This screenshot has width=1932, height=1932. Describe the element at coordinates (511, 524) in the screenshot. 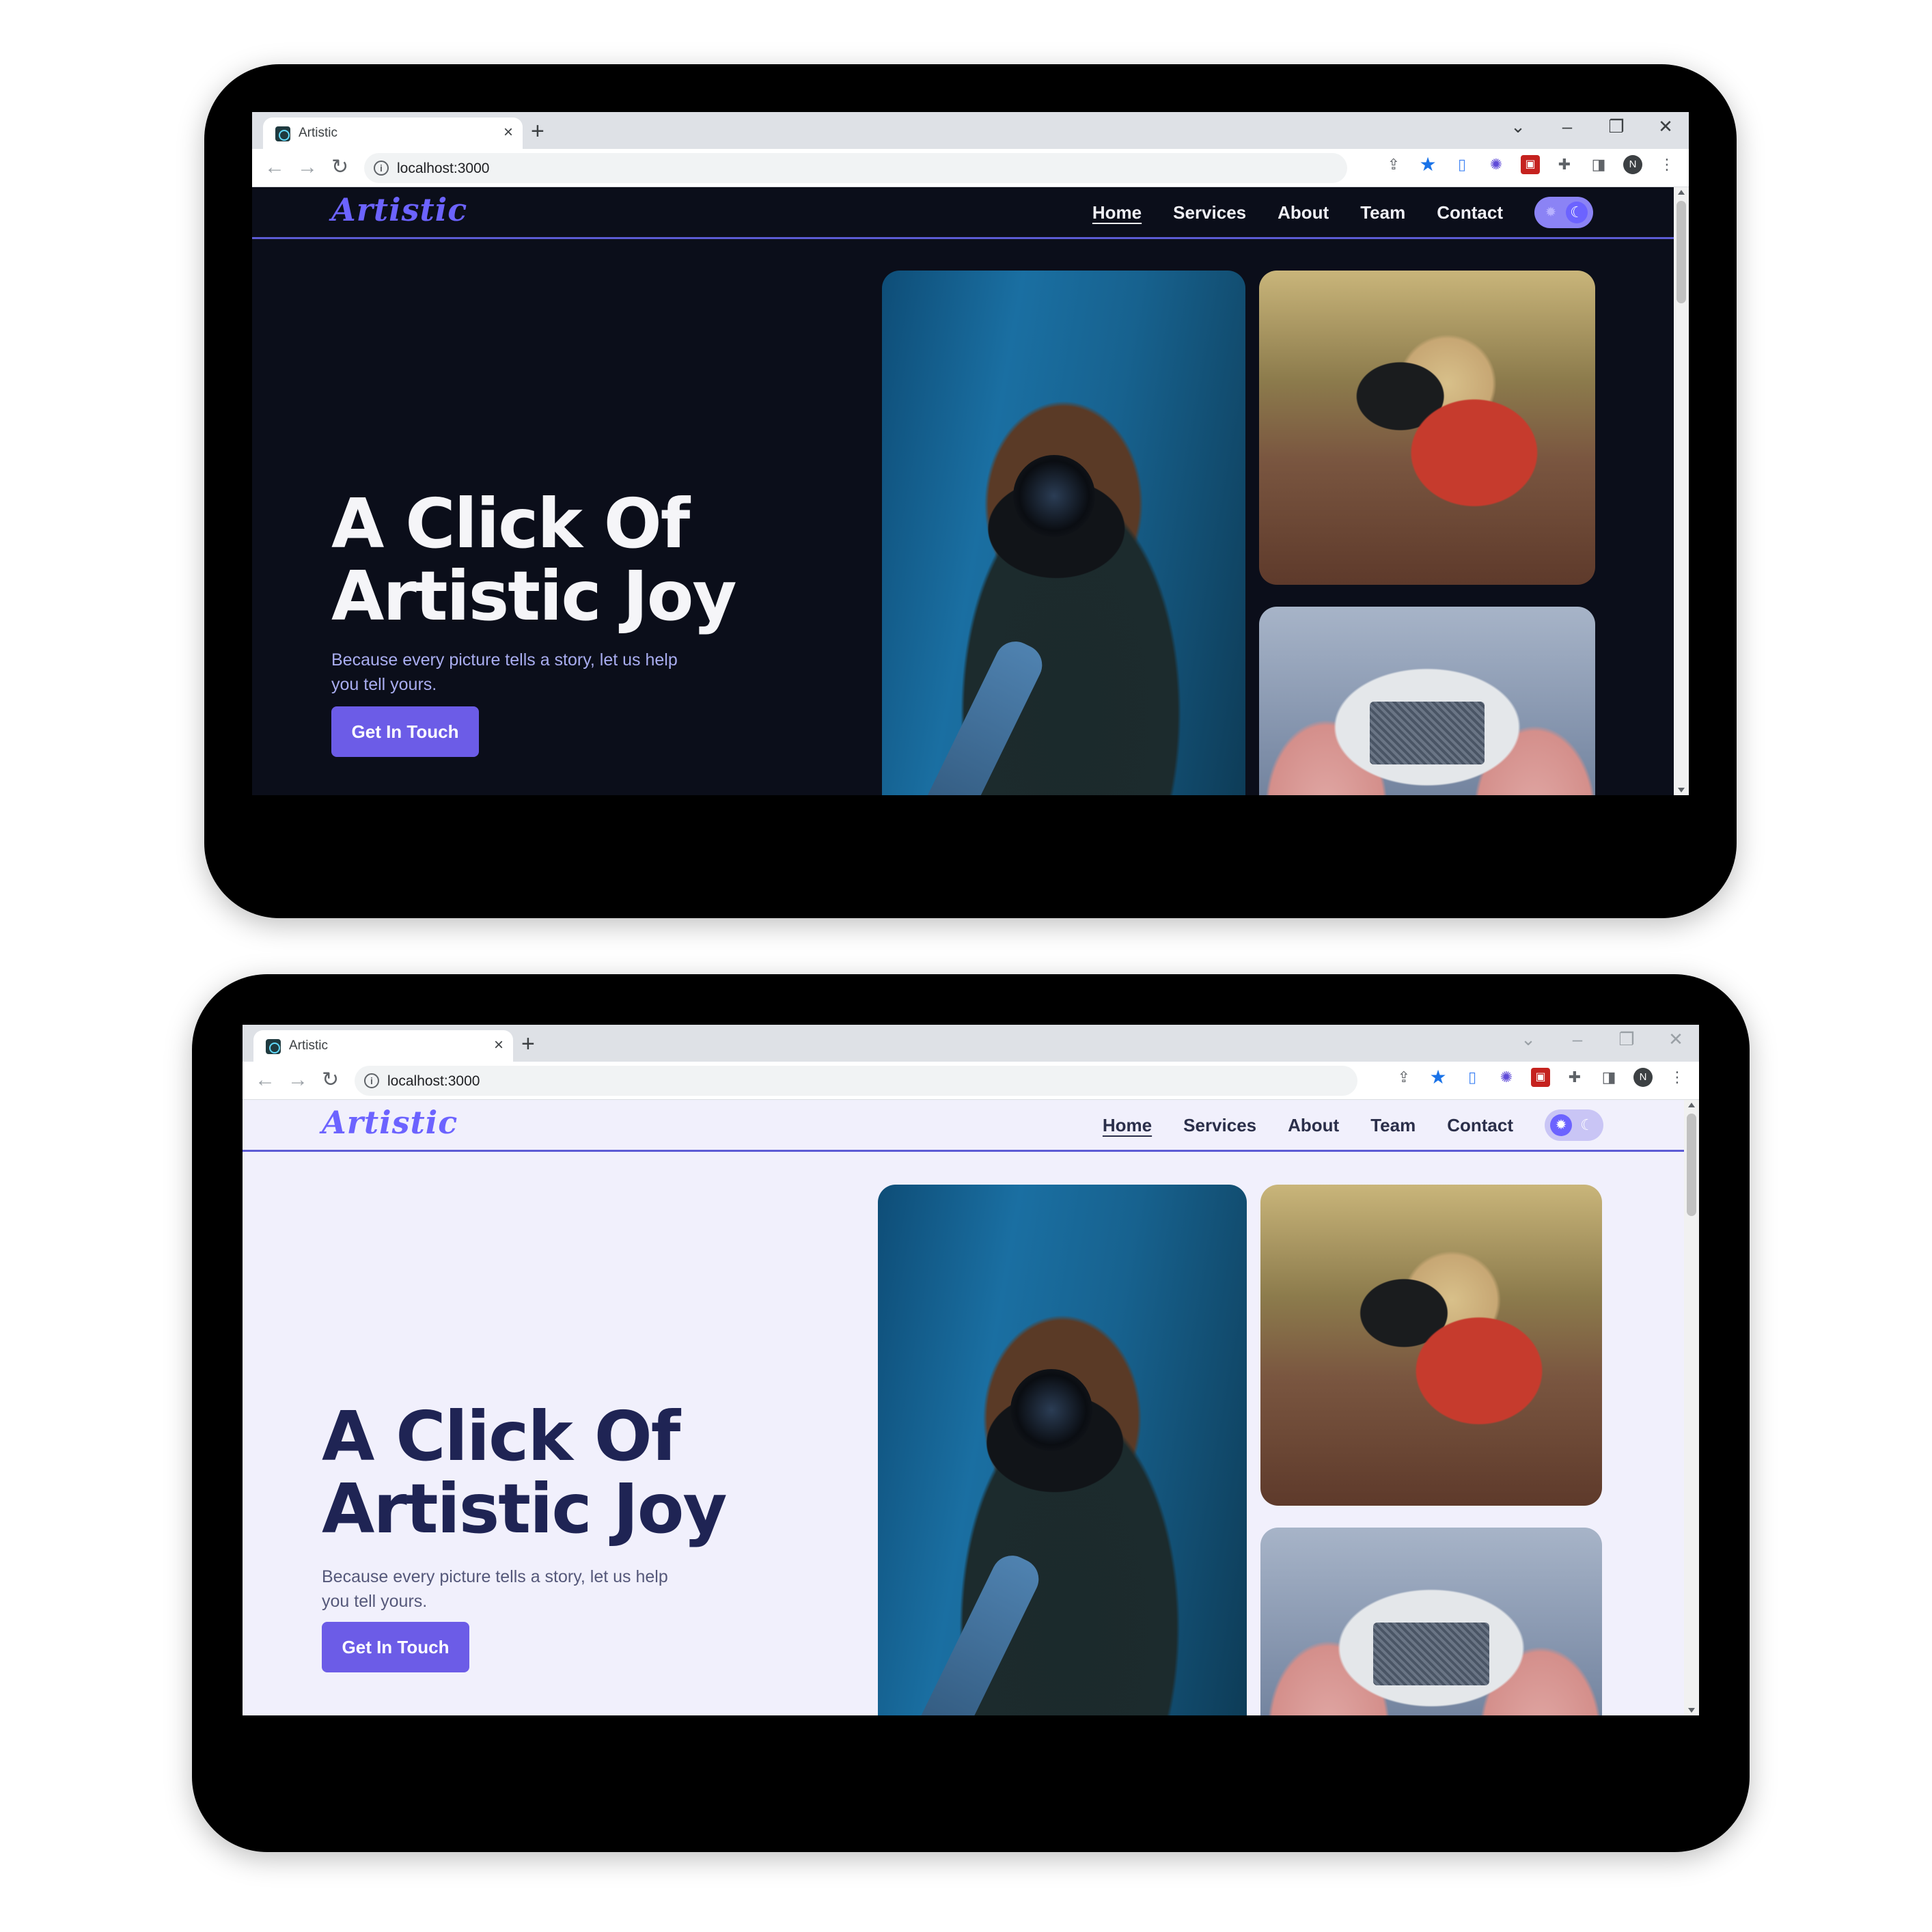

I see `hero-title-line1: A Click Of` at that location.